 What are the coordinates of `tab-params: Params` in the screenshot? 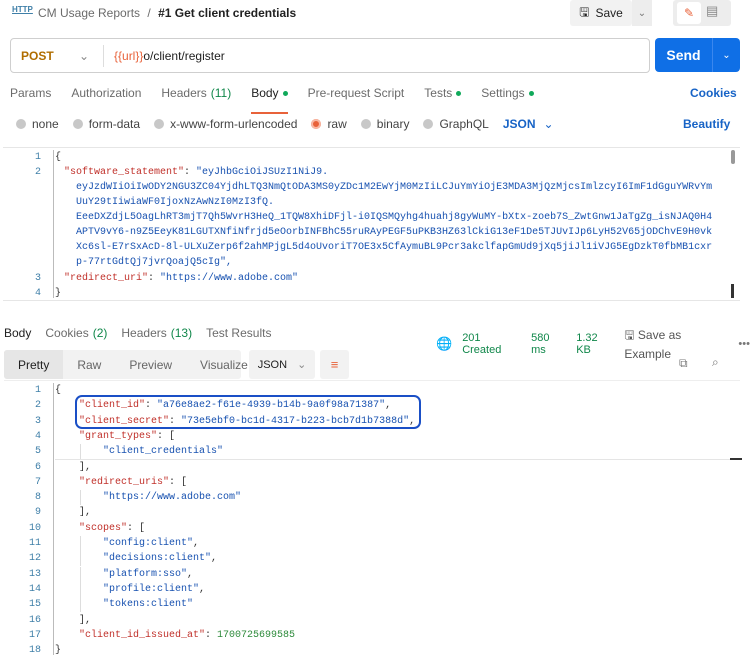 It's located at (30, 97).